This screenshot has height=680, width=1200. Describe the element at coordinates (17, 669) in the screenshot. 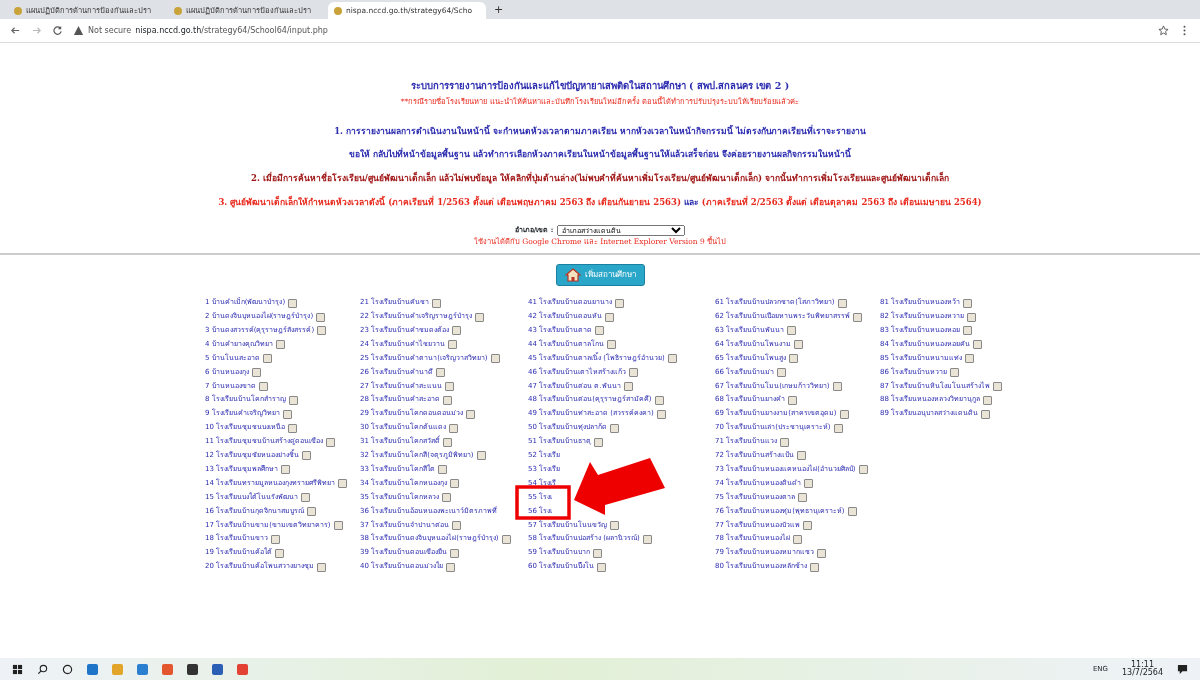

I see `start-icon` at that location.